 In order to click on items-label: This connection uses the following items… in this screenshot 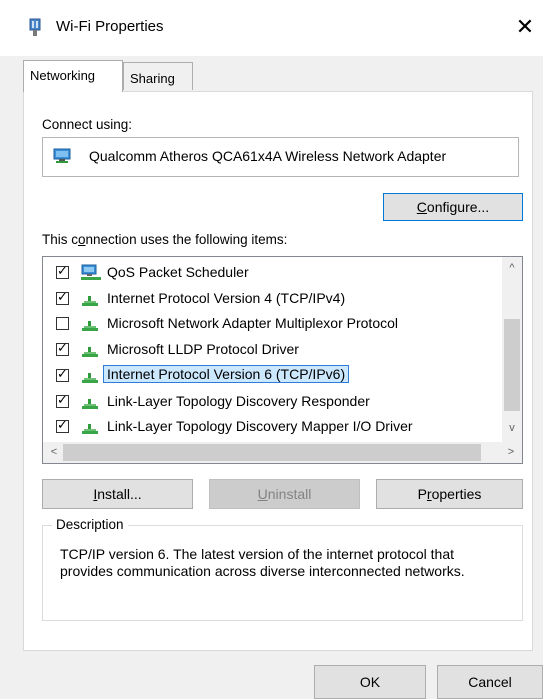, I will do `click(164, 239)`.